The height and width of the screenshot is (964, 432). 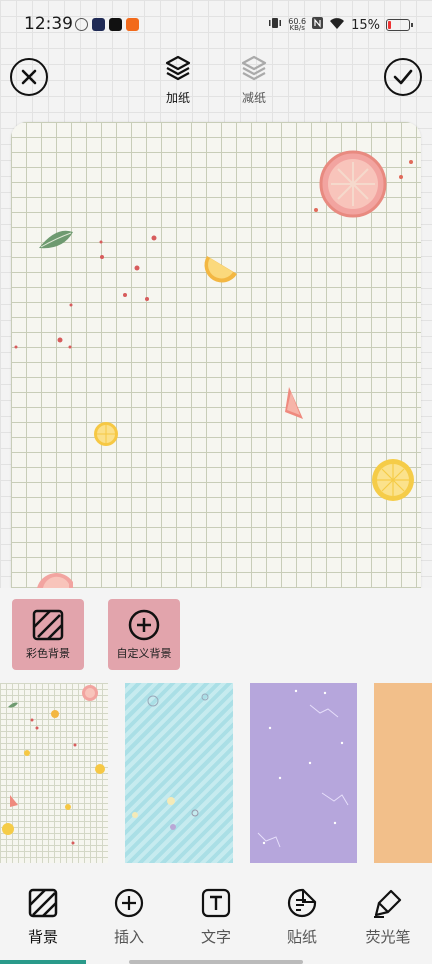 What do you see at coordinates (53, 765) in the screenshot?
I see `thumbnail-fruit-art` at bounding box center [53, 765].